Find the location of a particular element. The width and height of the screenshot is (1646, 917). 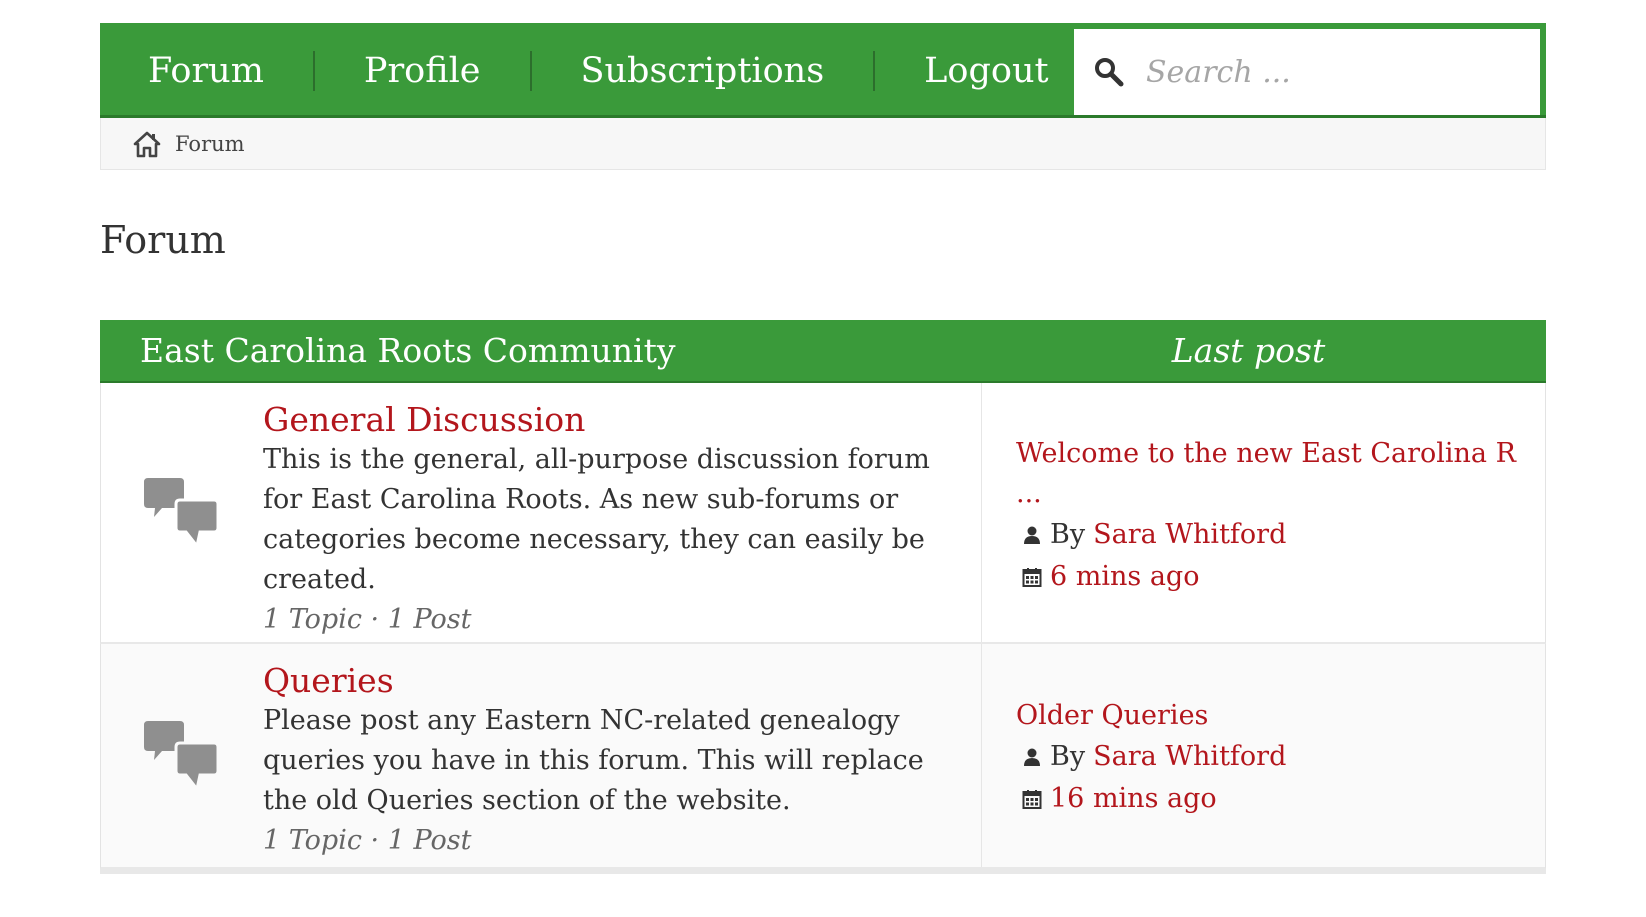

time-link: 16 mins ago is located at coordinates (1133, 799).